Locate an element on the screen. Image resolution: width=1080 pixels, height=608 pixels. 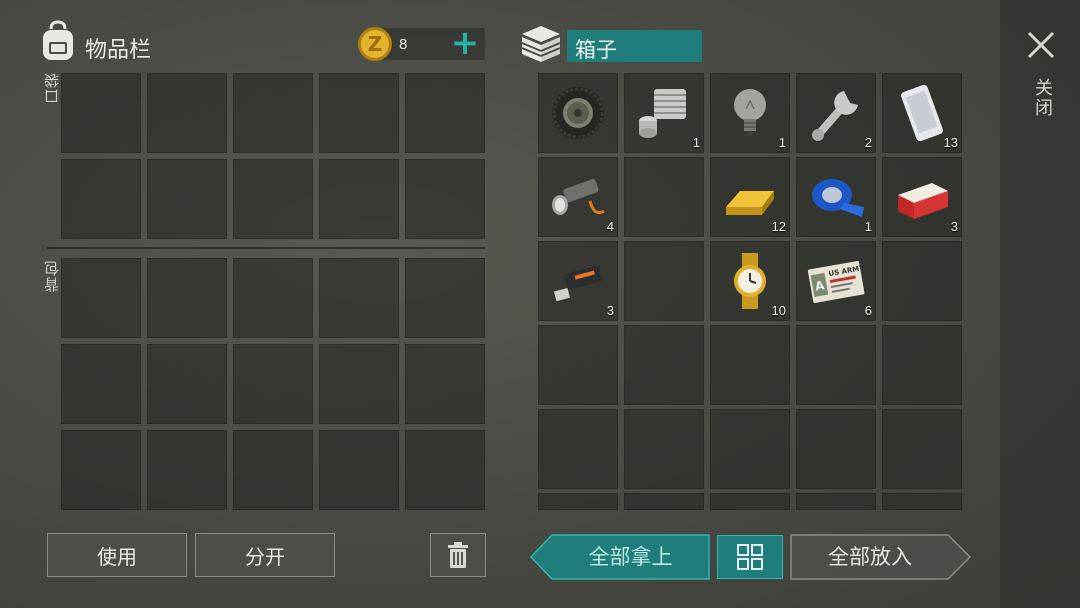
item-quantity: 10 is located at coordinates (778, 310).